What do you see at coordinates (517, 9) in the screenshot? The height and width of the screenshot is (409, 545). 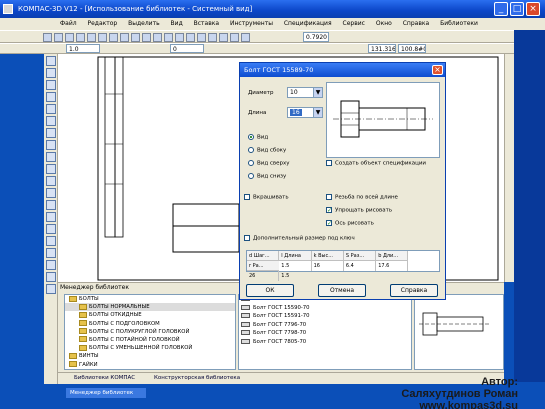 I see `maximize-button: □` at bounding box center [517, 9].